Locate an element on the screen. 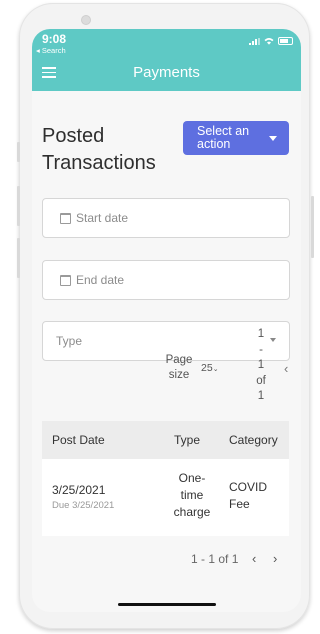 This screenshot has height=634, width=320. select-action-button: Select an action is located at coordinates (236, 138).